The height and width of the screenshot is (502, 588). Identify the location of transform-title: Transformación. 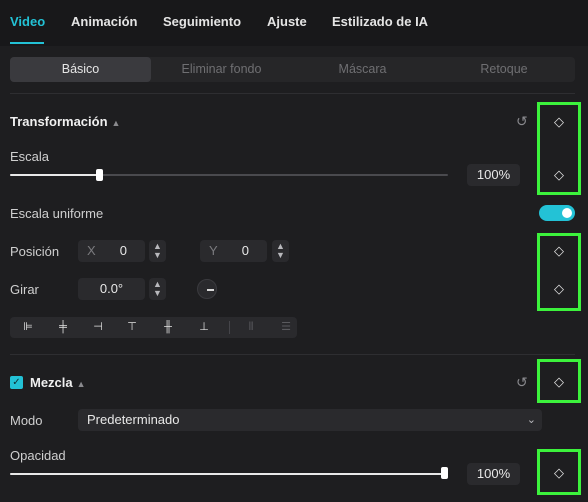
(59, 121).